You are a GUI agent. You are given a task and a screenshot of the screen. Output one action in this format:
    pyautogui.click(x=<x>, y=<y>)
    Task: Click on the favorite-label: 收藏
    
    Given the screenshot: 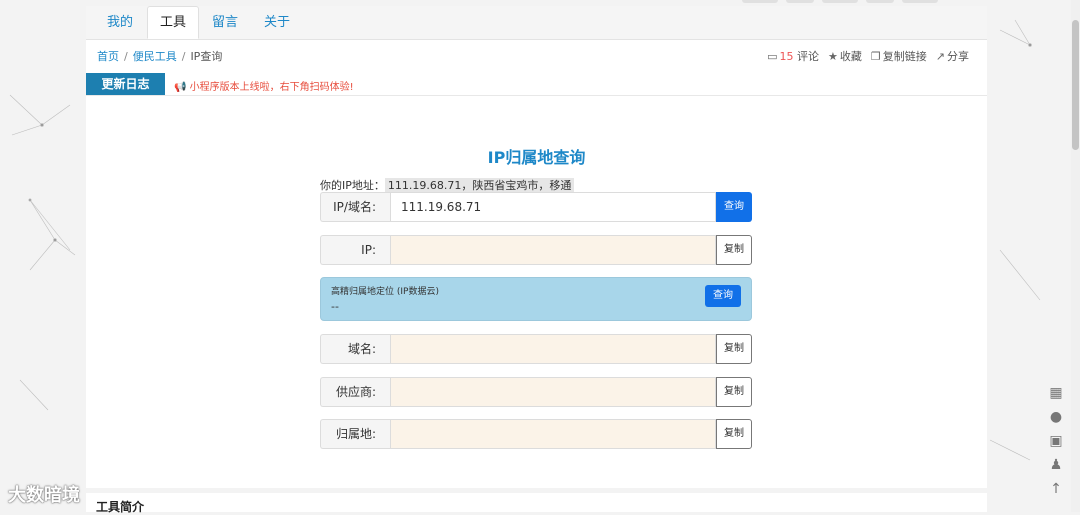 What is the action you would take?
    pyautogui.click(x=850, y=56)
    